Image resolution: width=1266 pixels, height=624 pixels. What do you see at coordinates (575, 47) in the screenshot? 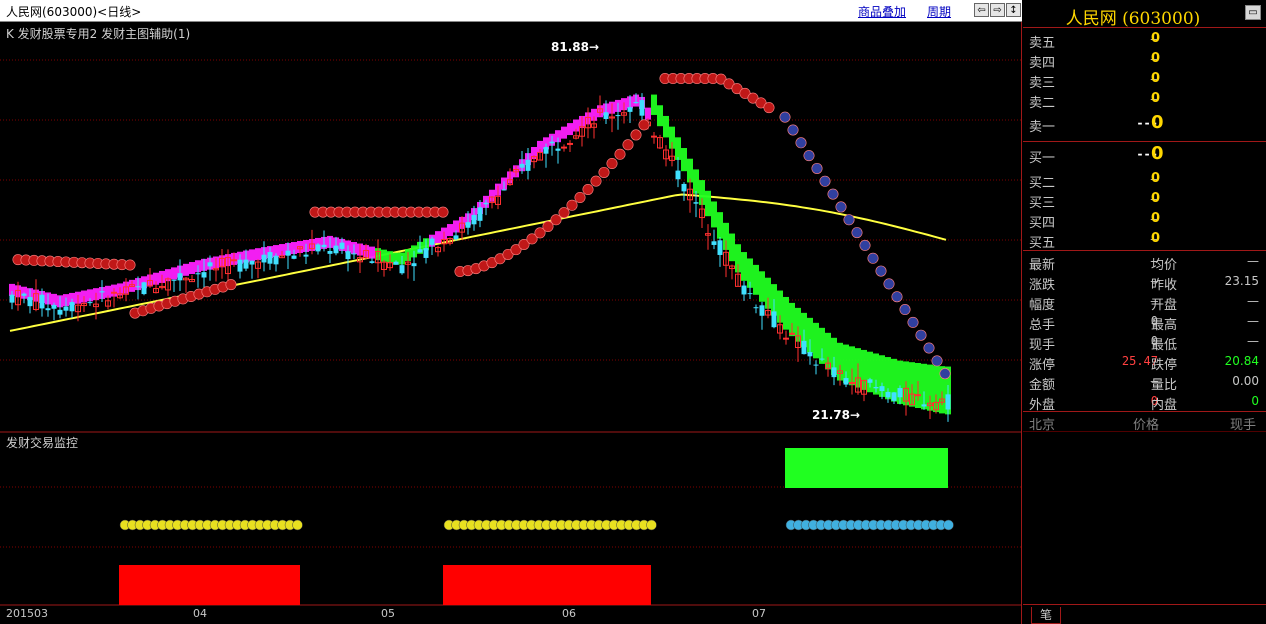
I see `high-price-annotation: 81.88→` at bounding box center [575, 47].